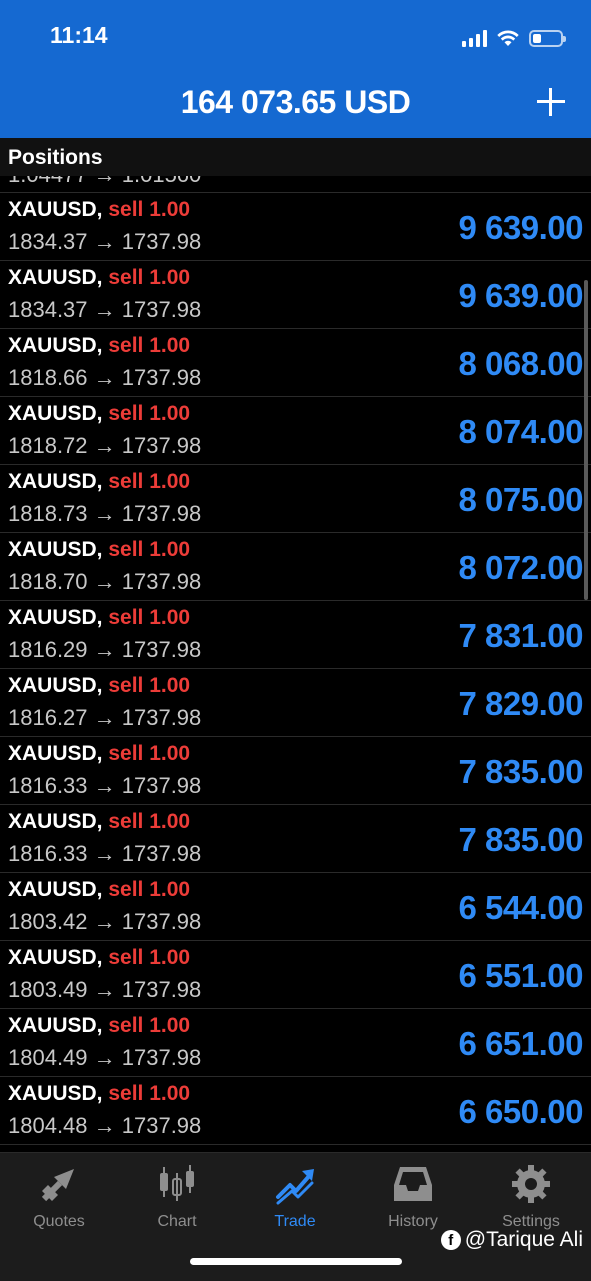 The width and height of the screenshot is (591, 1281). I want to click on tab-settings: Settings, so click(531, 1197).